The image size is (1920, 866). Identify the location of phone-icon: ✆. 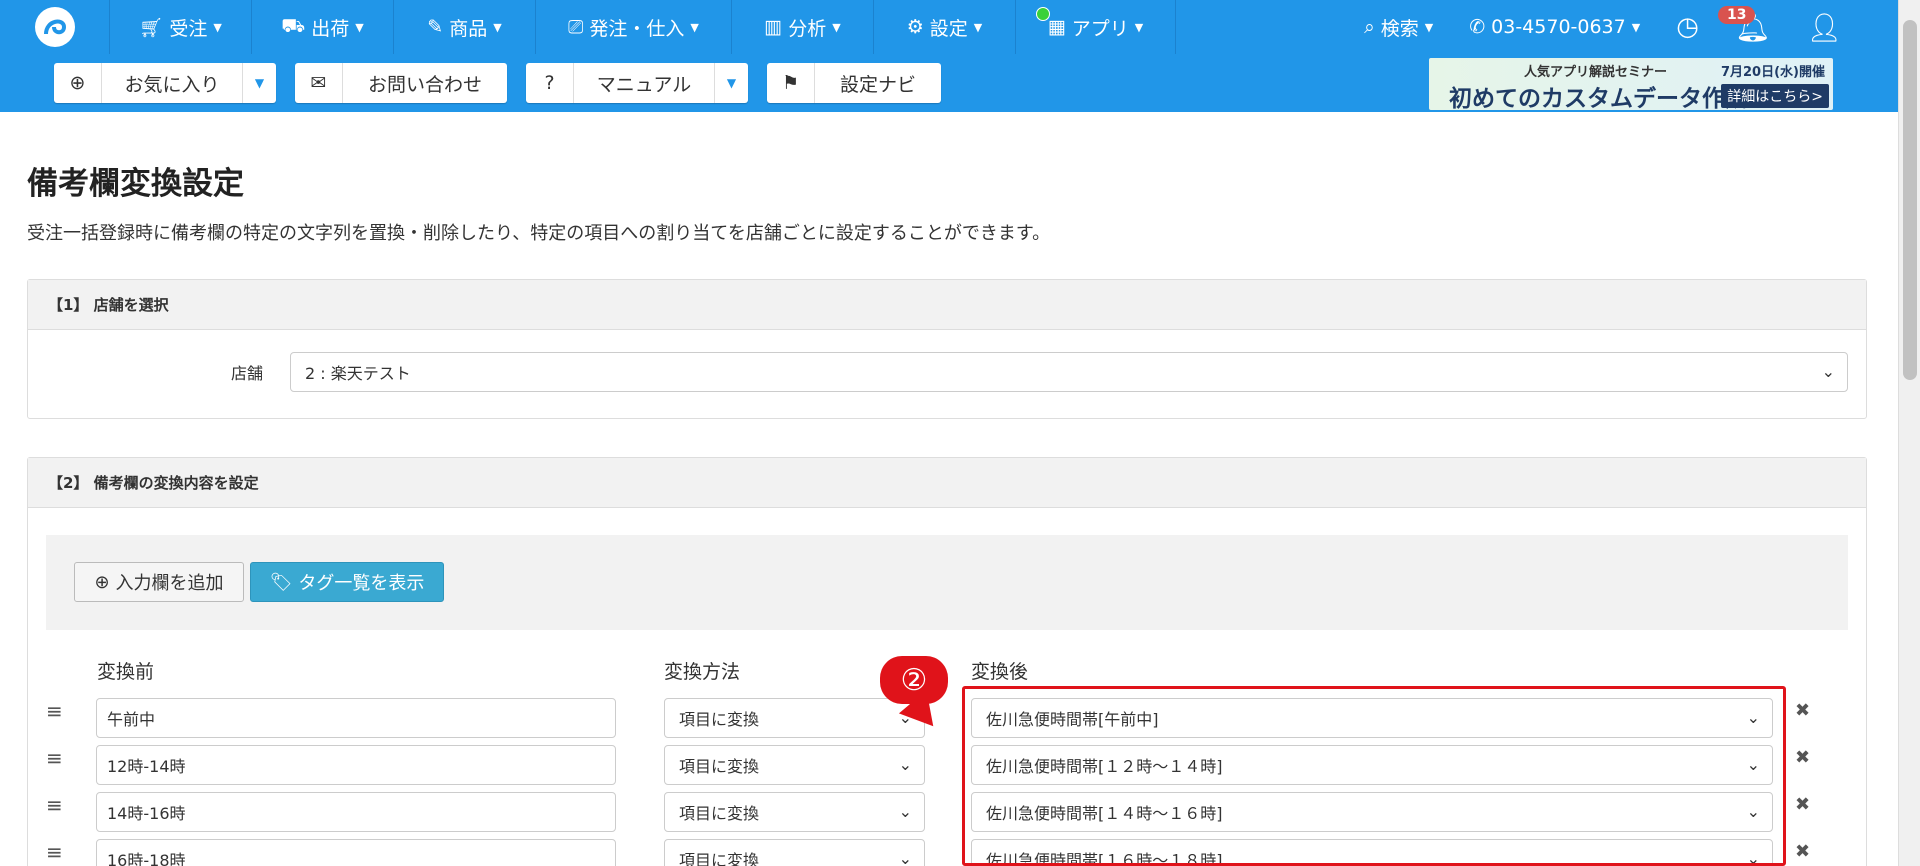
(1477, 27).